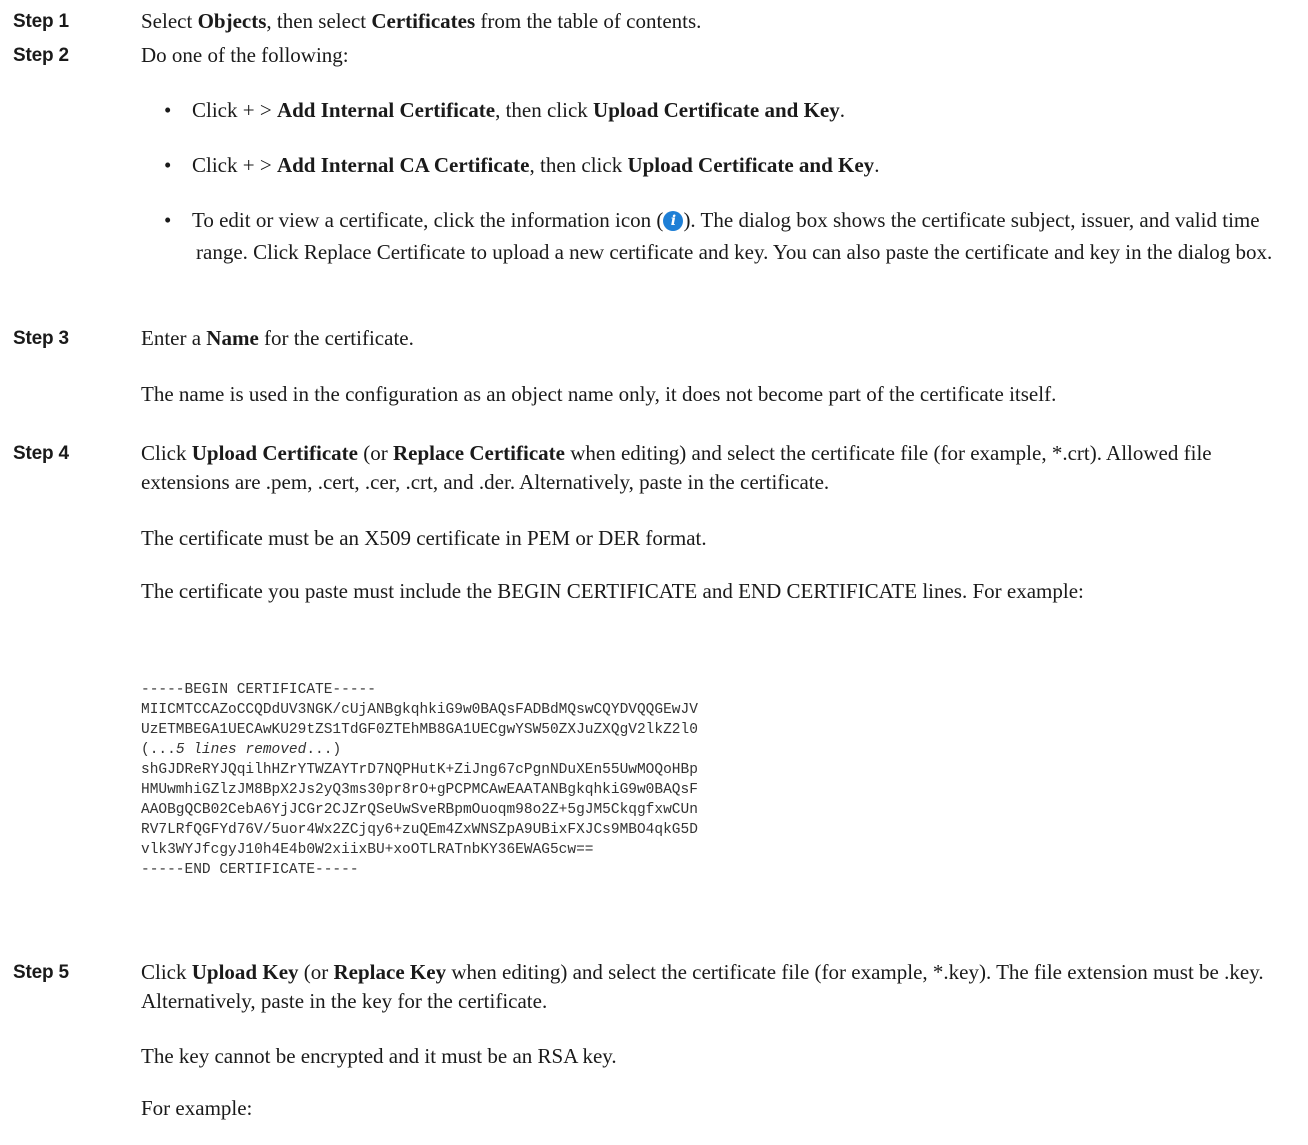 The width and height of the screenshot is (1308, 1145). What do you see at coordinates (41, 21) in the screenshot?
I see `step-1-label: Step 1` at bounding box center [41, 21].